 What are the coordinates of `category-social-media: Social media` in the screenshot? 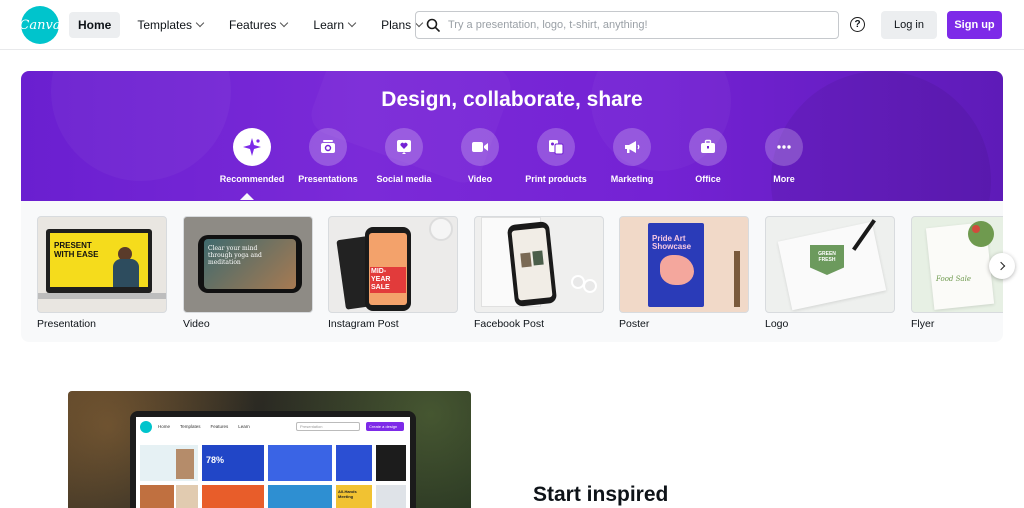 It's located at (404, 156).